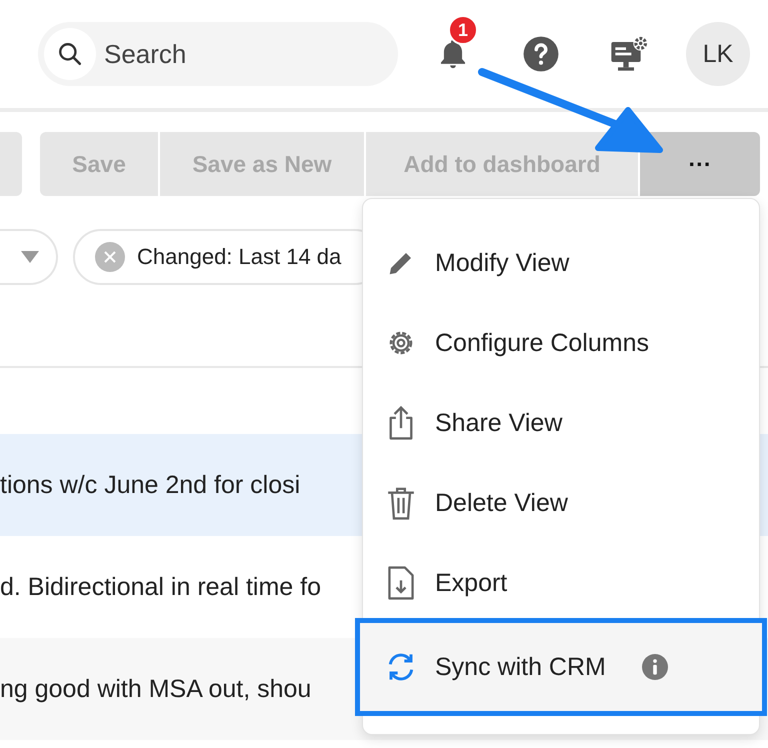 Image resolution: width=768 pixels, height=748 pixels. I want to click on table-cell: ng good with MSA out, shou, so click(156, 689).